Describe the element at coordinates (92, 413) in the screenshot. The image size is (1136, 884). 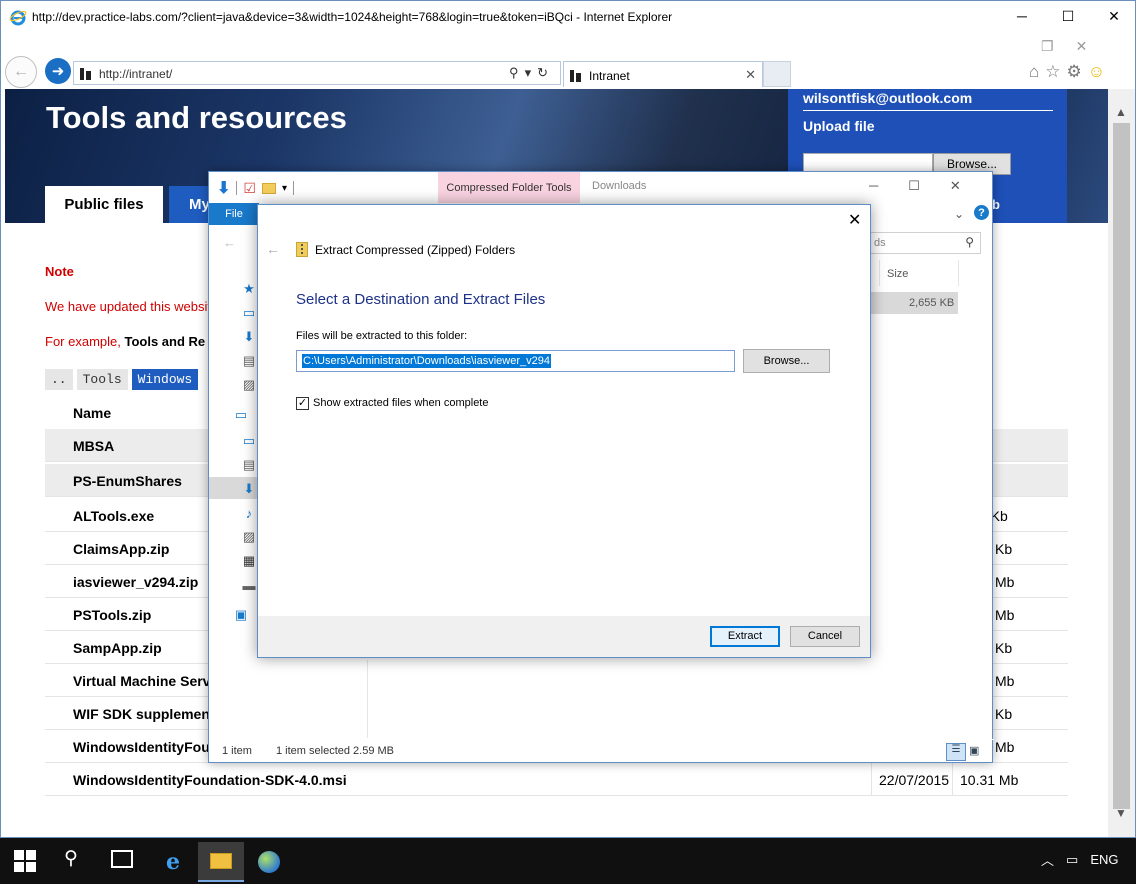
I see `files-column-name: Name` at that location.